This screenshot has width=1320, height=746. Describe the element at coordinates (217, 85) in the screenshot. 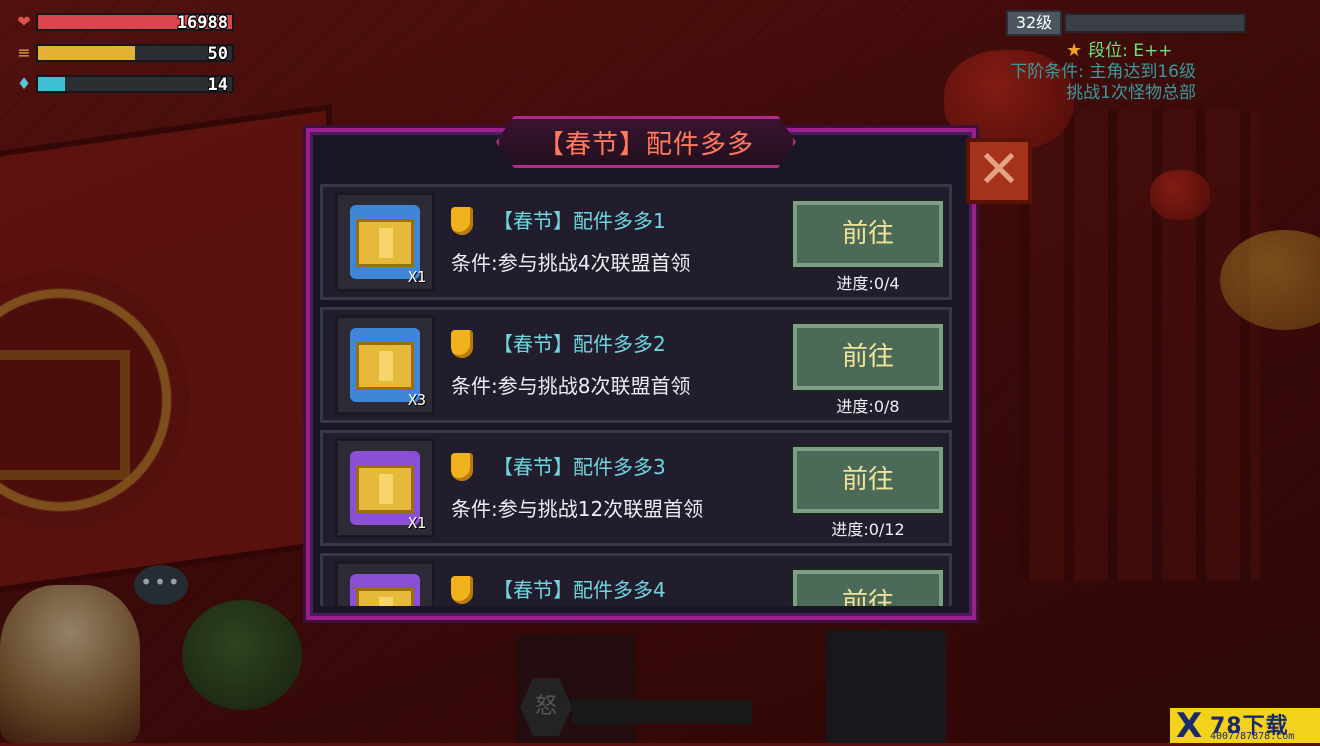

I see `stat-value: 14` at that location.